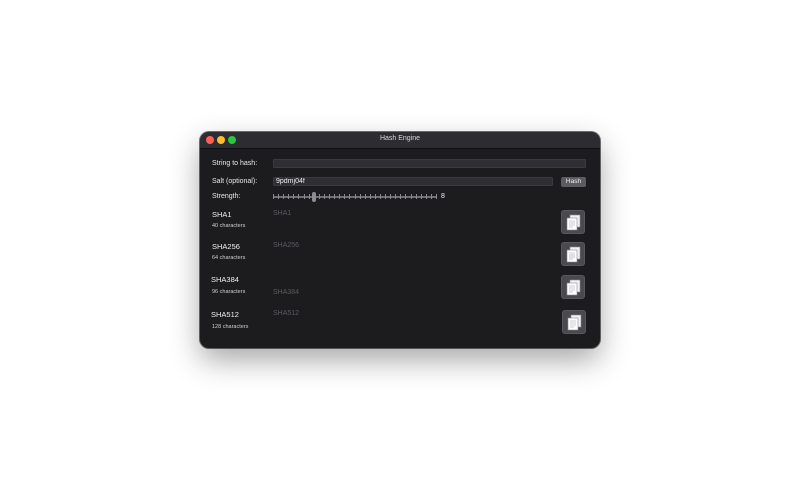  What do you see at coordinates (226, 246) in the screenshot?
I see `sha256-label: SHA256` at bounding box center [226, 246].